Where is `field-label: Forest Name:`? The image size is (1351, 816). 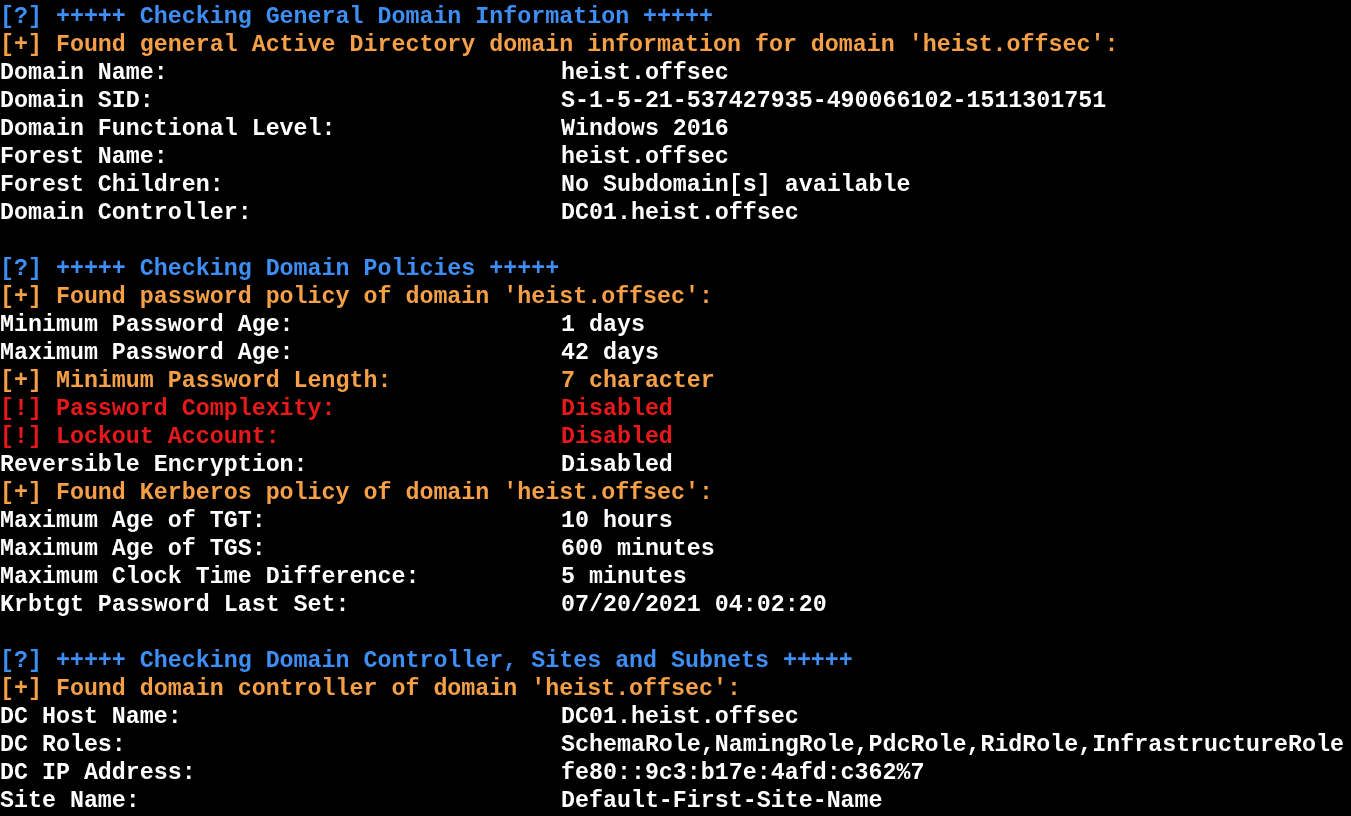 field-label: Forest Name: is located at coordinates (84, 157).